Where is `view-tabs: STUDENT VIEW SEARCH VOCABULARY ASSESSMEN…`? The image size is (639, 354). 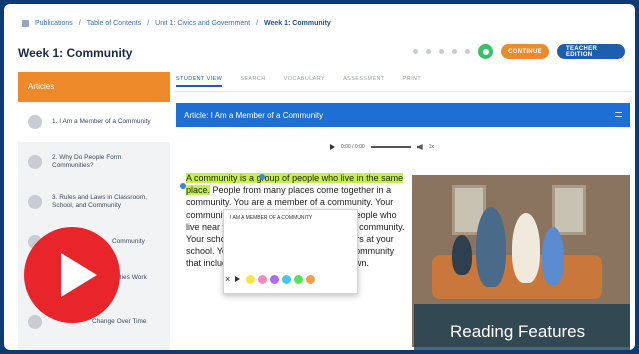 view-tabs: STUDENT VIEW SEARCH VOCABULARY ASSESSMEN… is located at coordinates (298, 81).